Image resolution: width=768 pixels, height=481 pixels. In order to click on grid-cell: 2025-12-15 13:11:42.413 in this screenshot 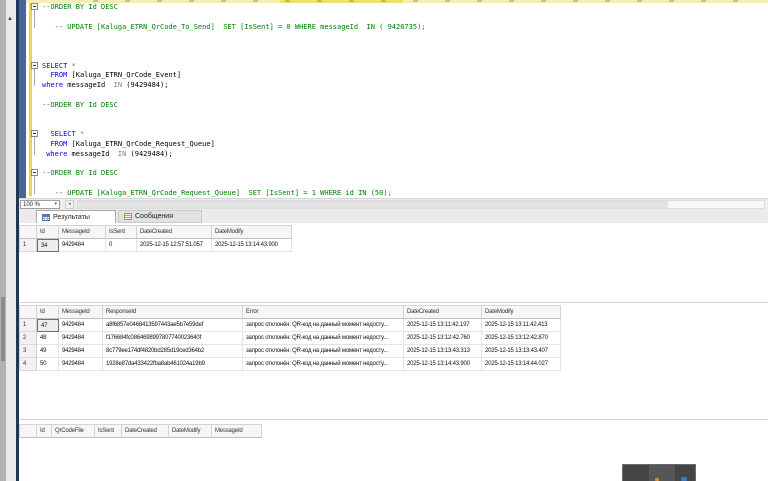, I will do `click(521, 325)`.